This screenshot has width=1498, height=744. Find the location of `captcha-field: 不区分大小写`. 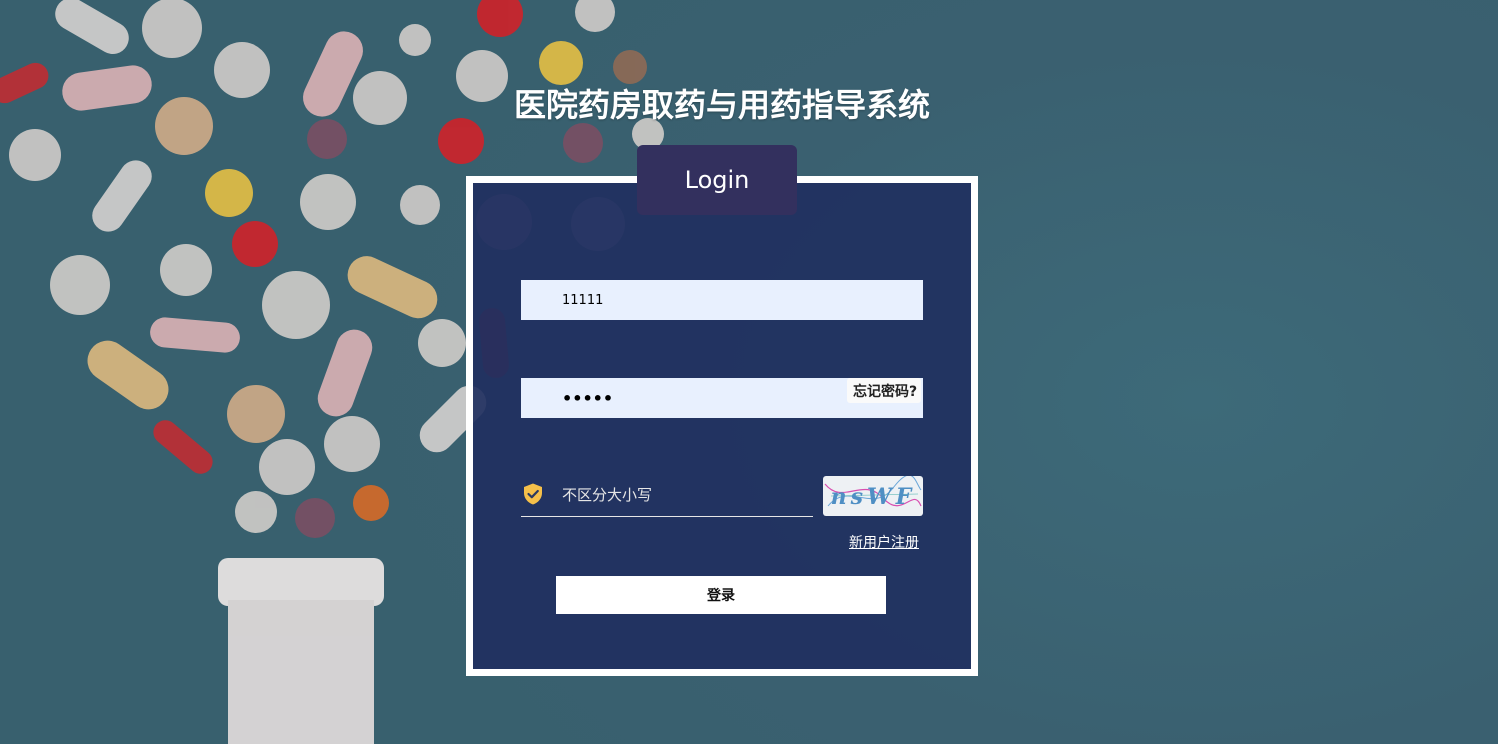

captcha-field: 不区分大小写 is located at coordinates (667, 496).